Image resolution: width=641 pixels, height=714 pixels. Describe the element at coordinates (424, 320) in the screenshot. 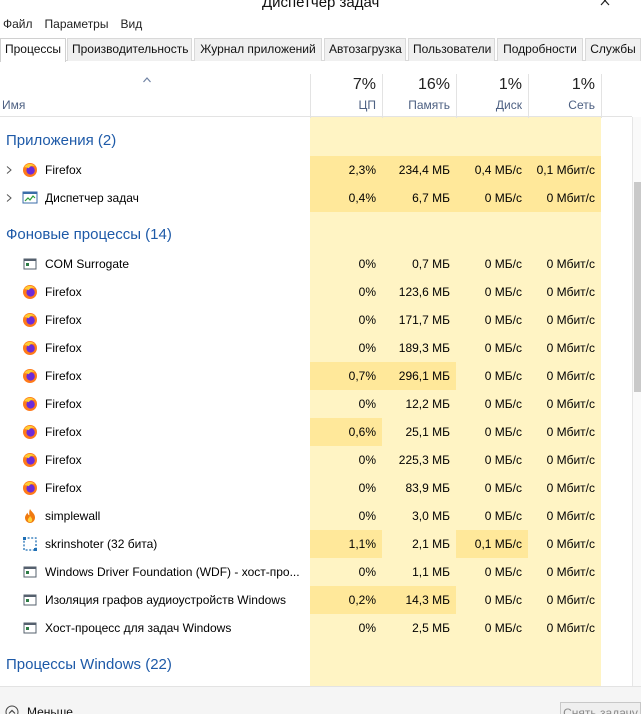

I see `memory-value: 171,7 МБ` at that location.